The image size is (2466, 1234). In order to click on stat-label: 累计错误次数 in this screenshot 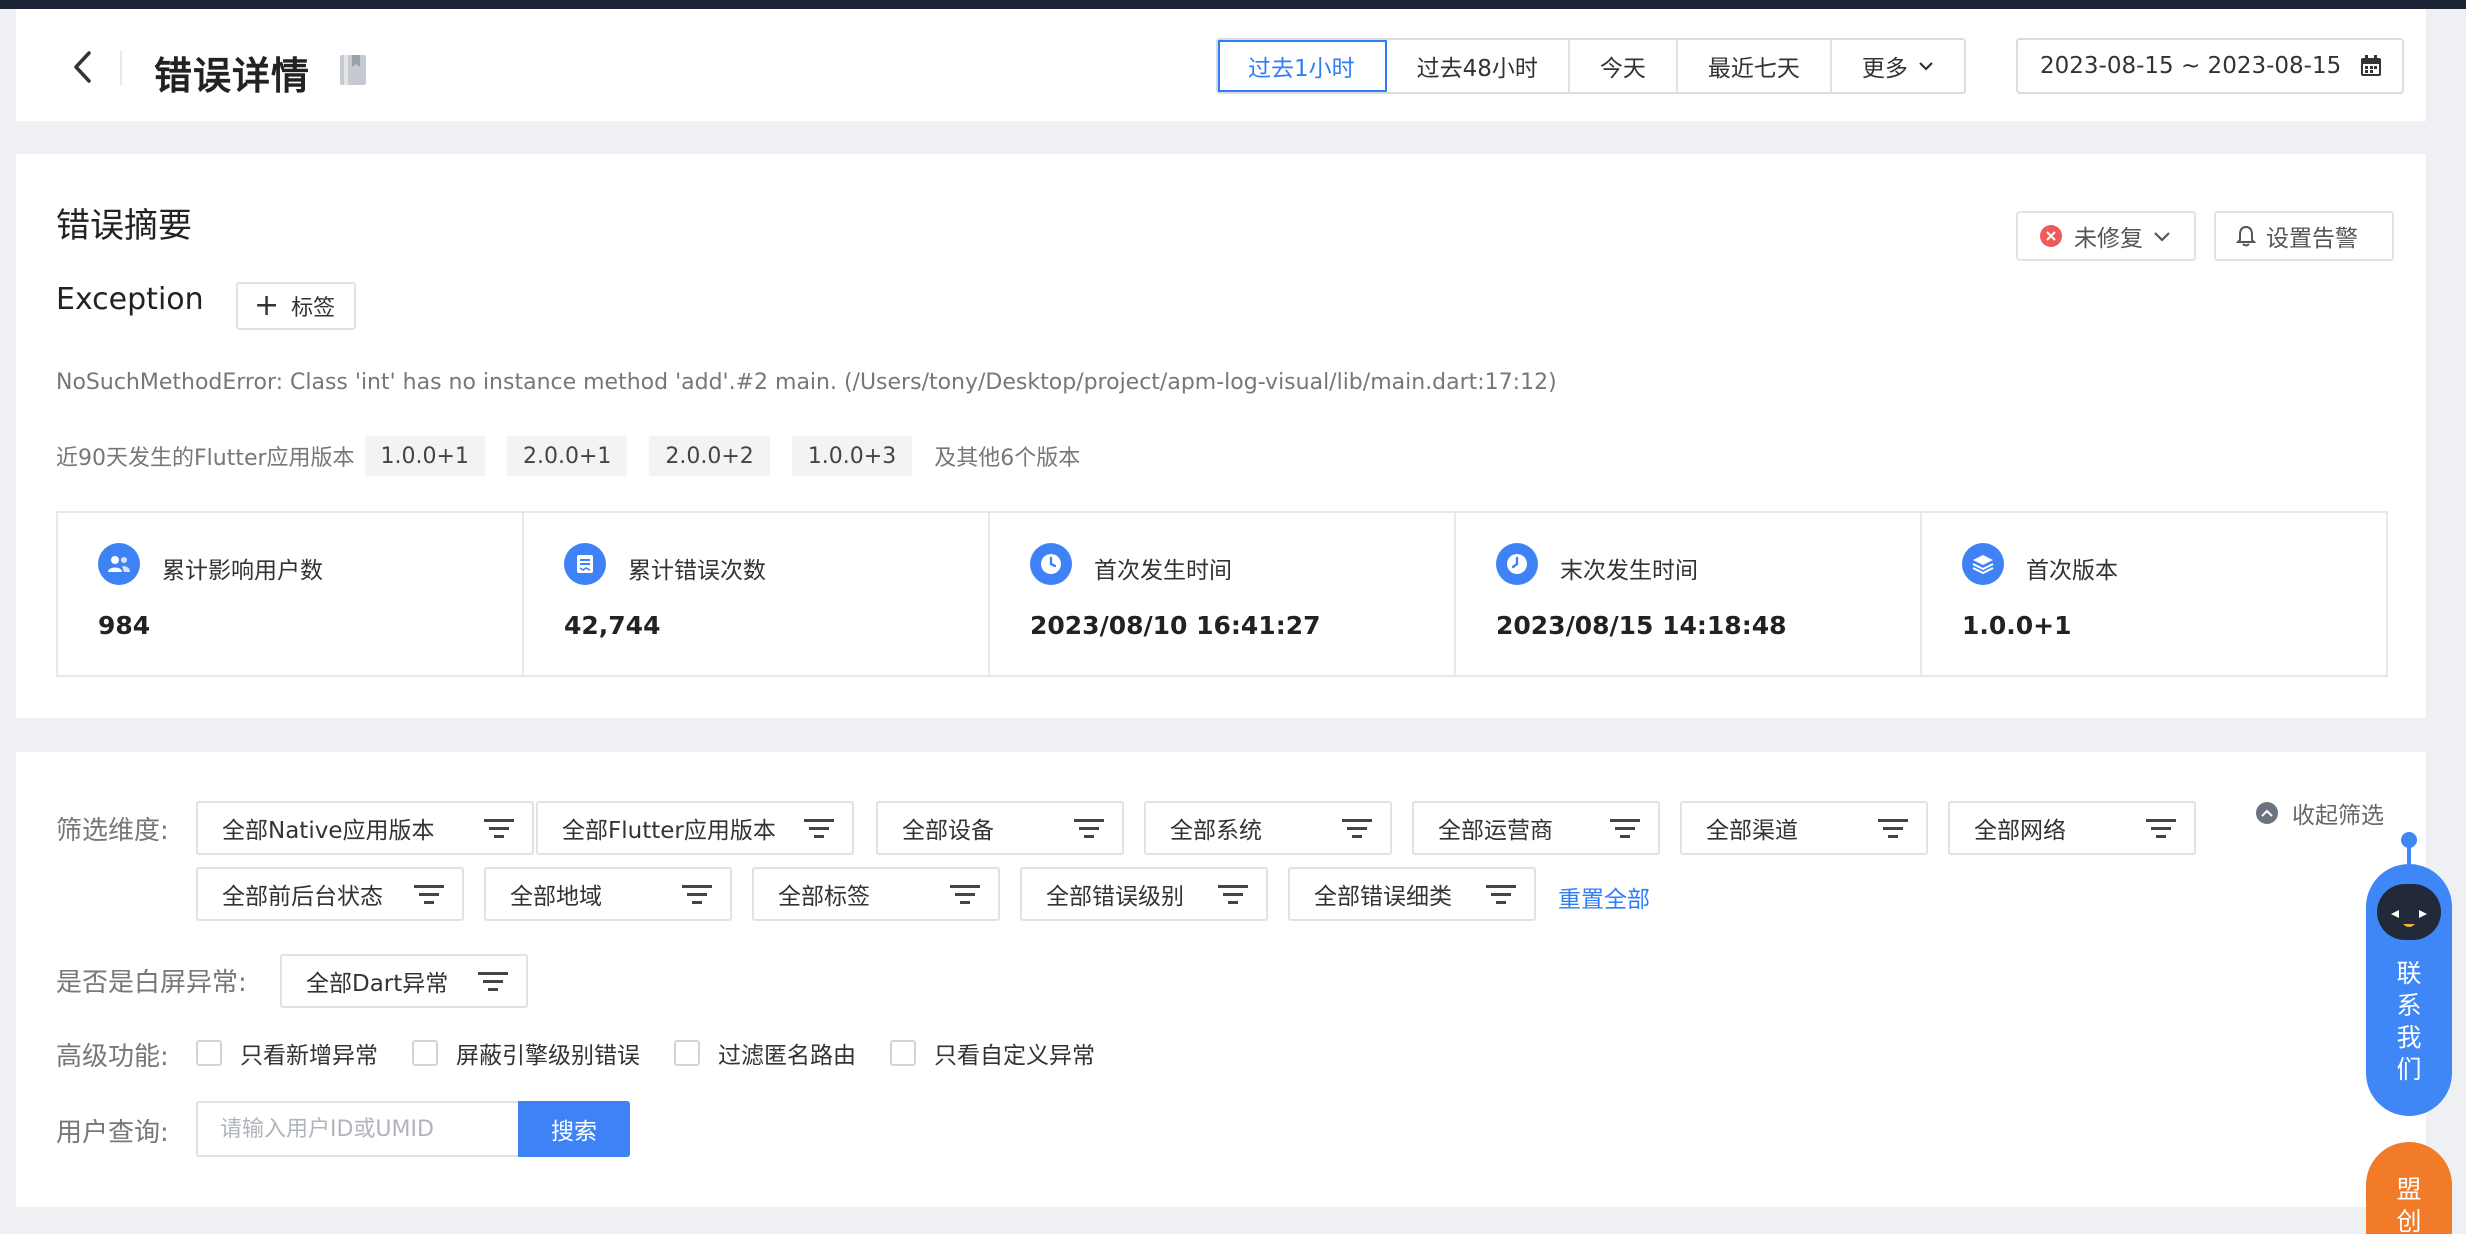, I will do `click(697, 571)`.